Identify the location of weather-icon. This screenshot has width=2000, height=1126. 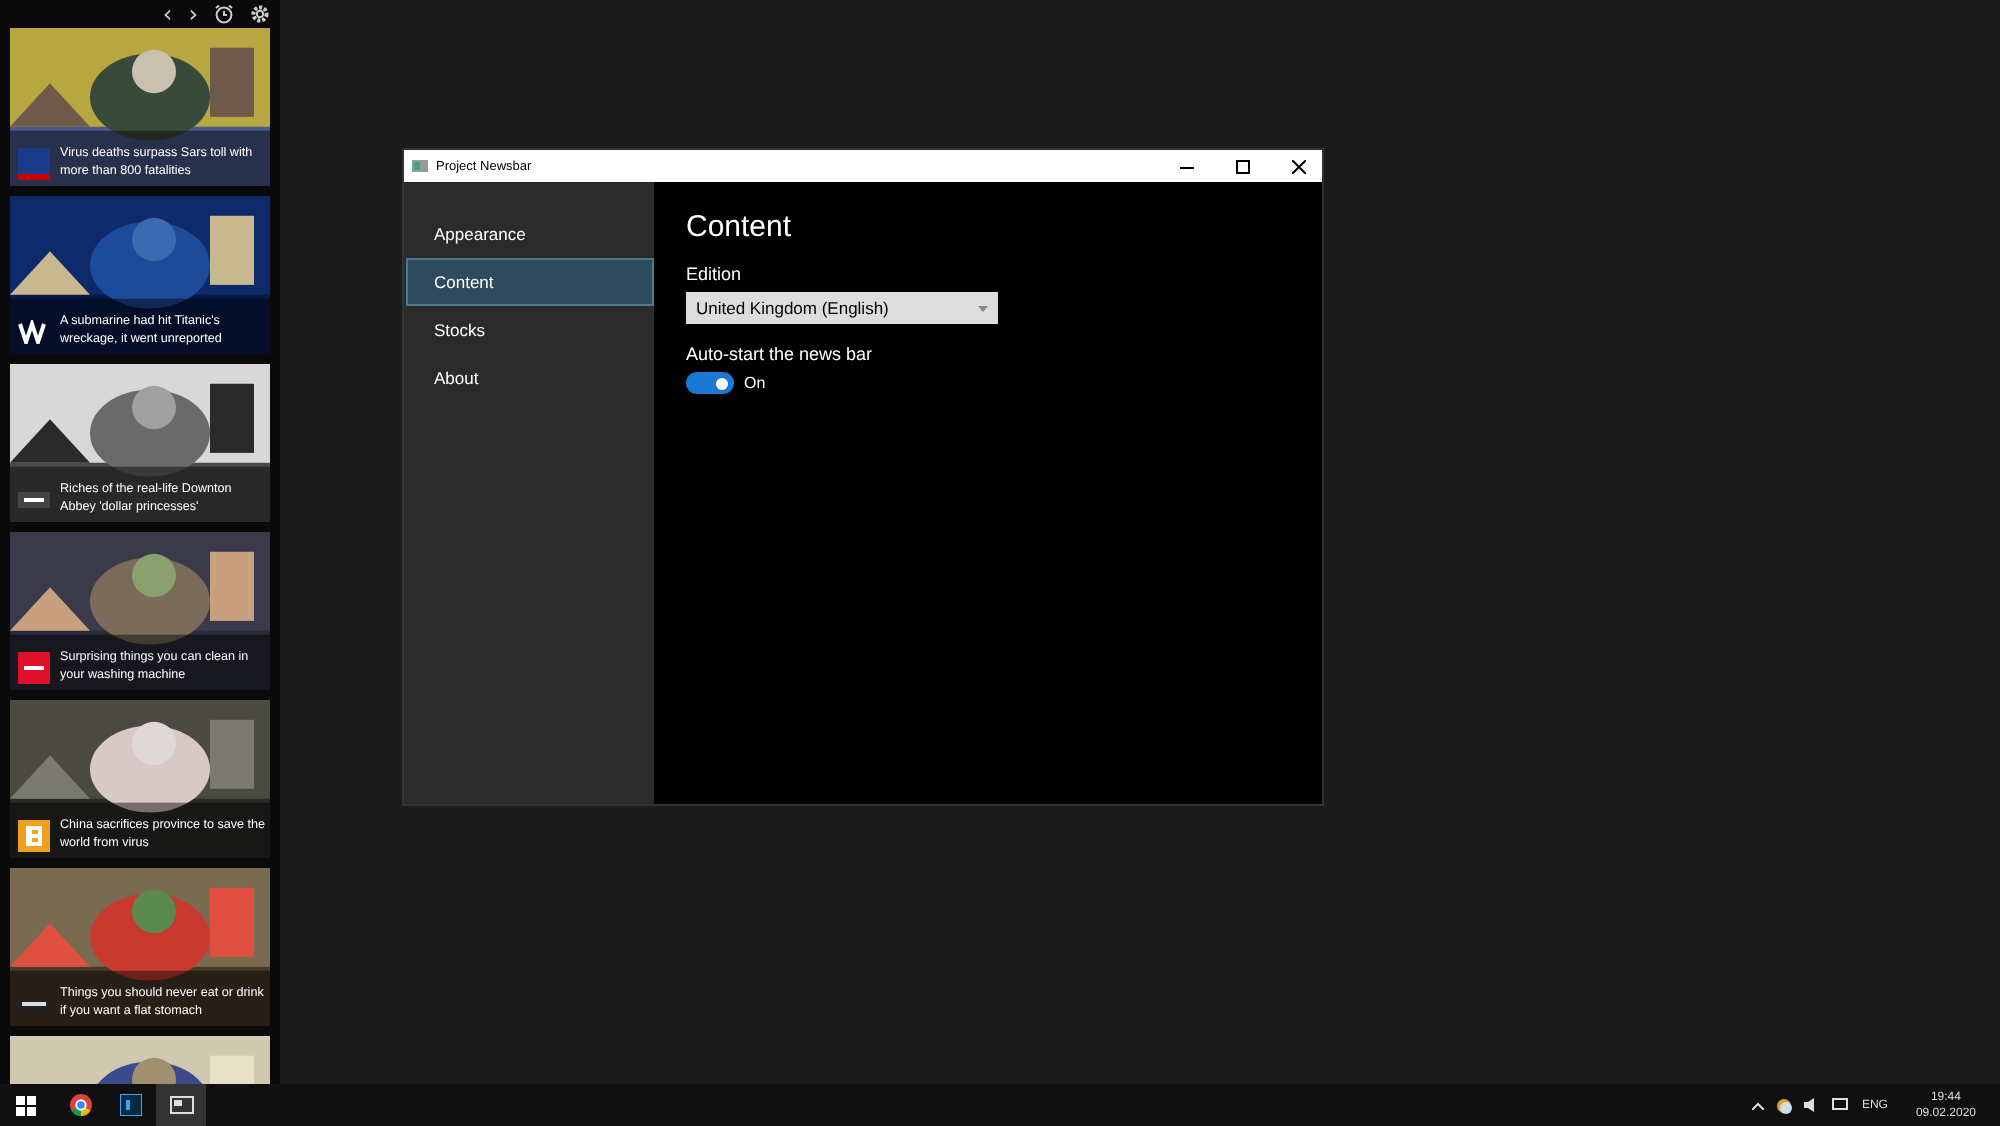
(1783, 1105).